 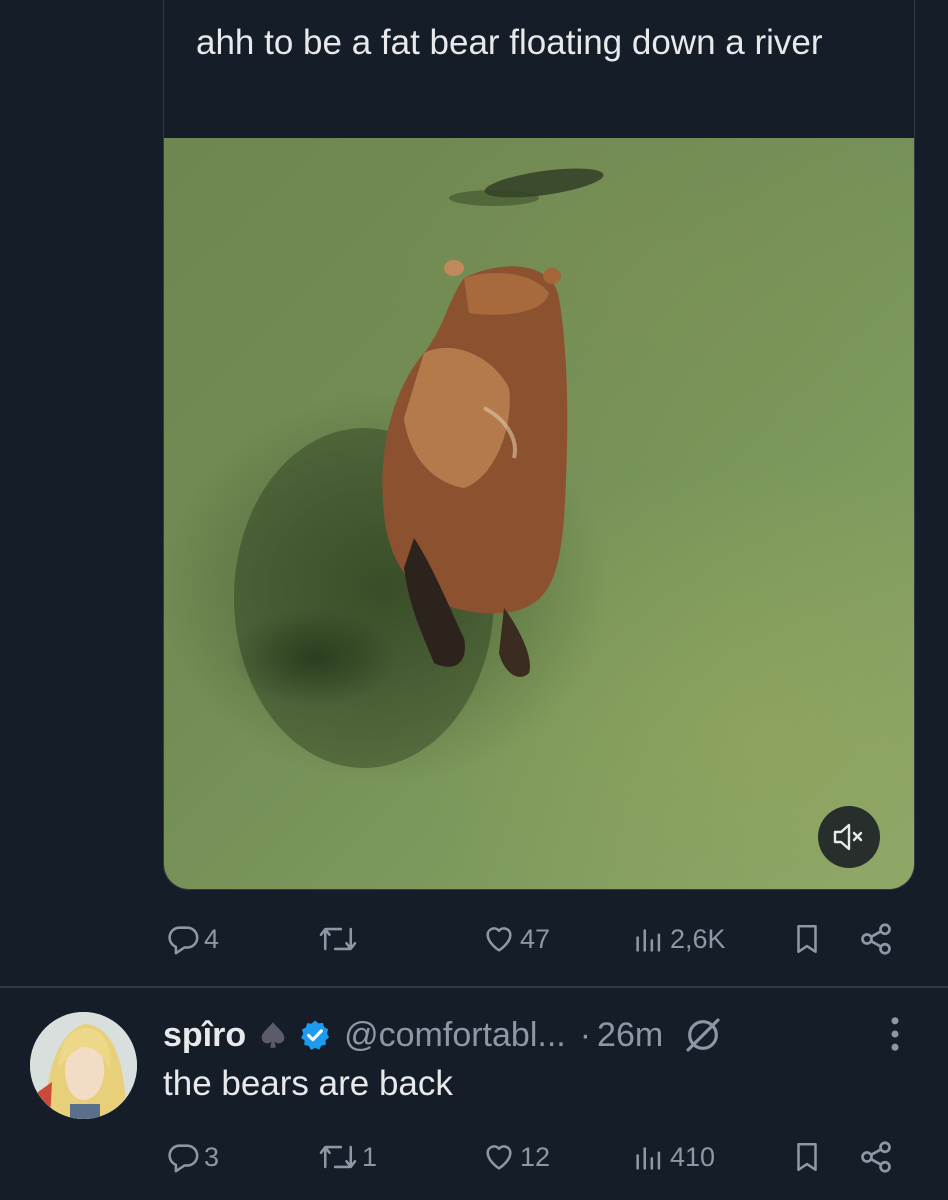 What do you see at coordinates (212, 1156) in the screenshot?
I see `reply-count: 3` at bounding box center [212, 1156].